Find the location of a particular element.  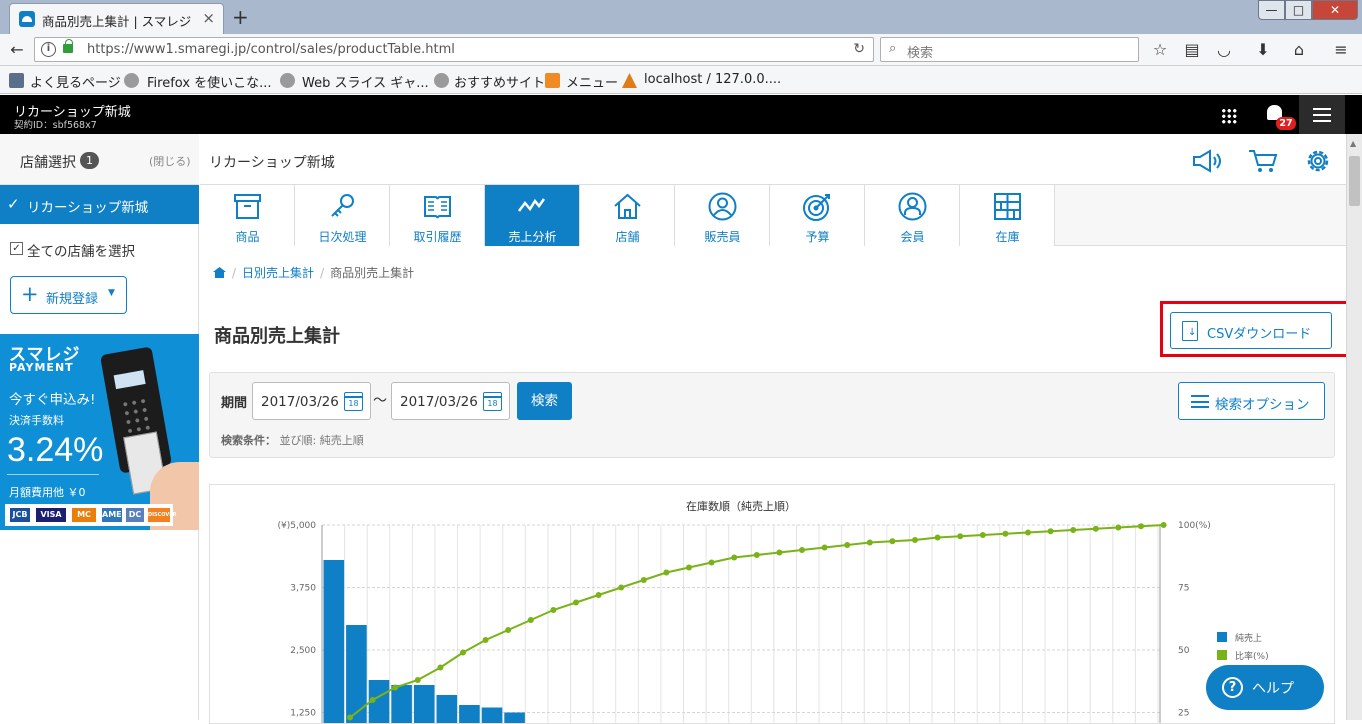

legend-swatch-ratio is located at coordinates (1222, 655).